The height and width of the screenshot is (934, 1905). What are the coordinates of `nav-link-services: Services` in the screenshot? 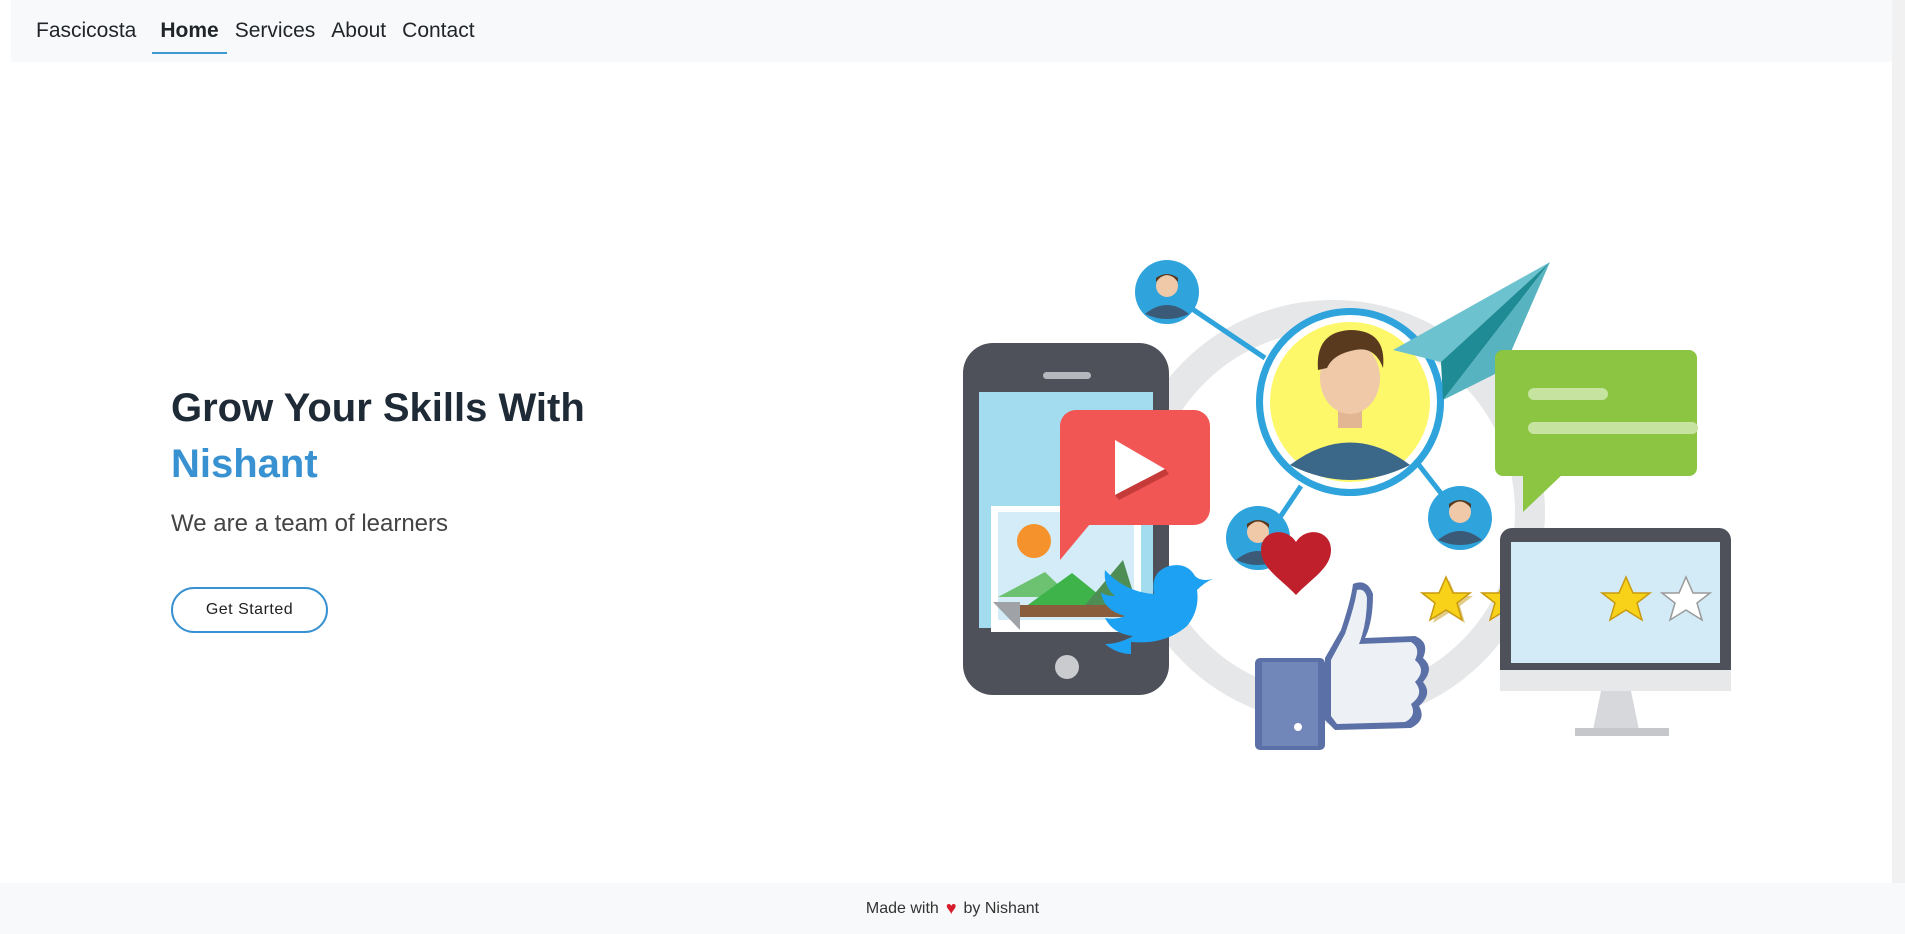 It's located at (275, 31).